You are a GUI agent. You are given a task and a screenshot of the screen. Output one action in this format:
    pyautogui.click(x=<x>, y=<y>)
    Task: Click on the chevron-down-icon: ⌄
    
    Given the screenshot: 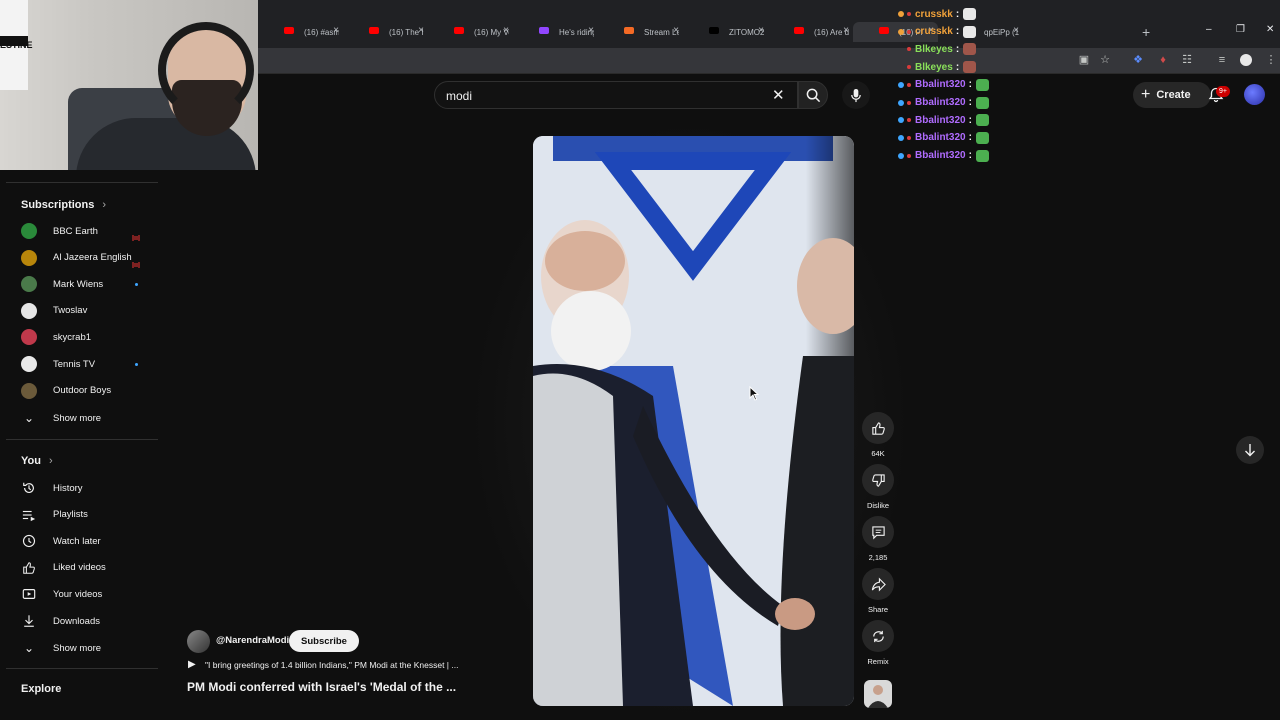 What is the action you would take?
    pyautogui.click(x=29, y=648)
    